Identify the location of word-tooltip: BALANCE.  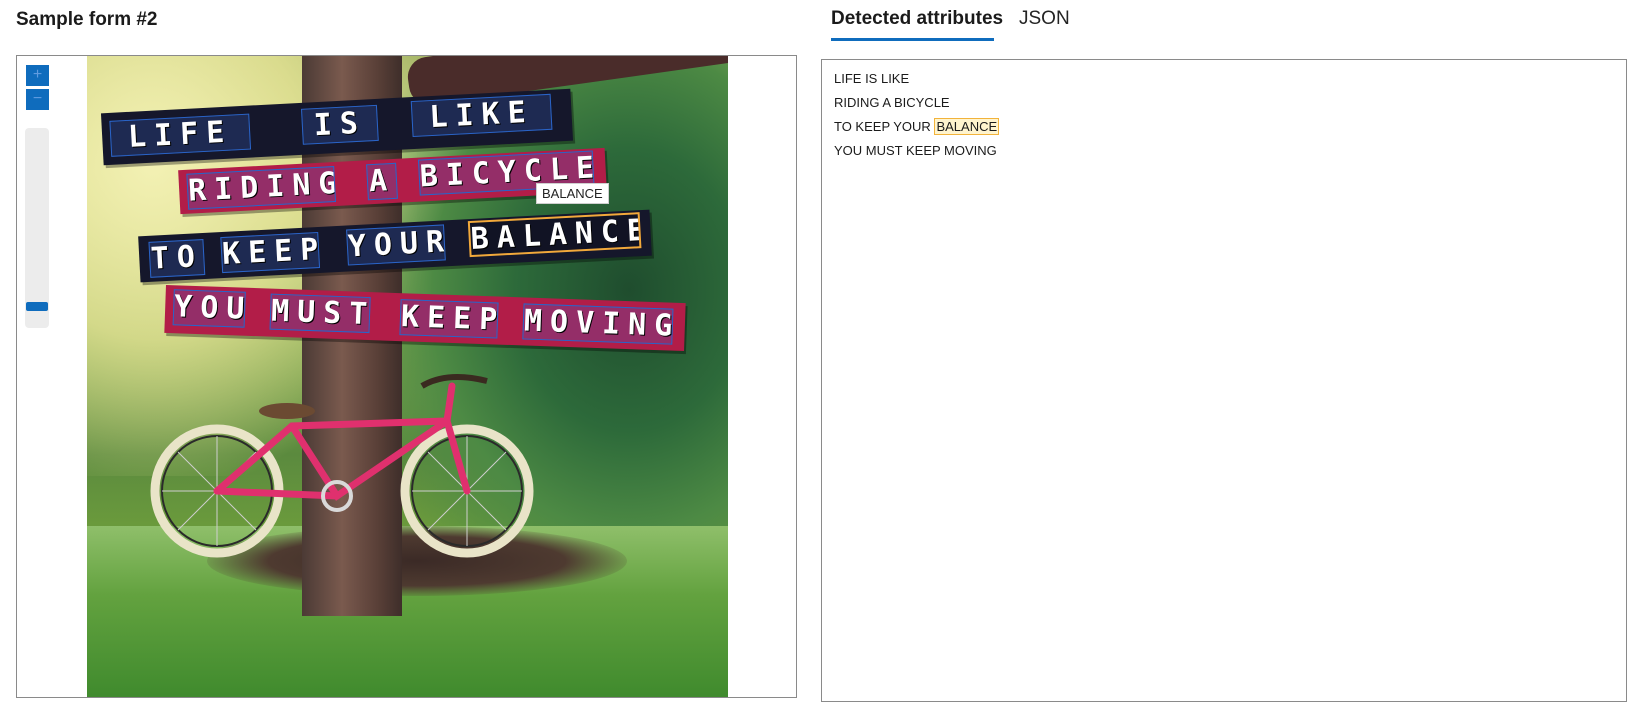
(572, 193).